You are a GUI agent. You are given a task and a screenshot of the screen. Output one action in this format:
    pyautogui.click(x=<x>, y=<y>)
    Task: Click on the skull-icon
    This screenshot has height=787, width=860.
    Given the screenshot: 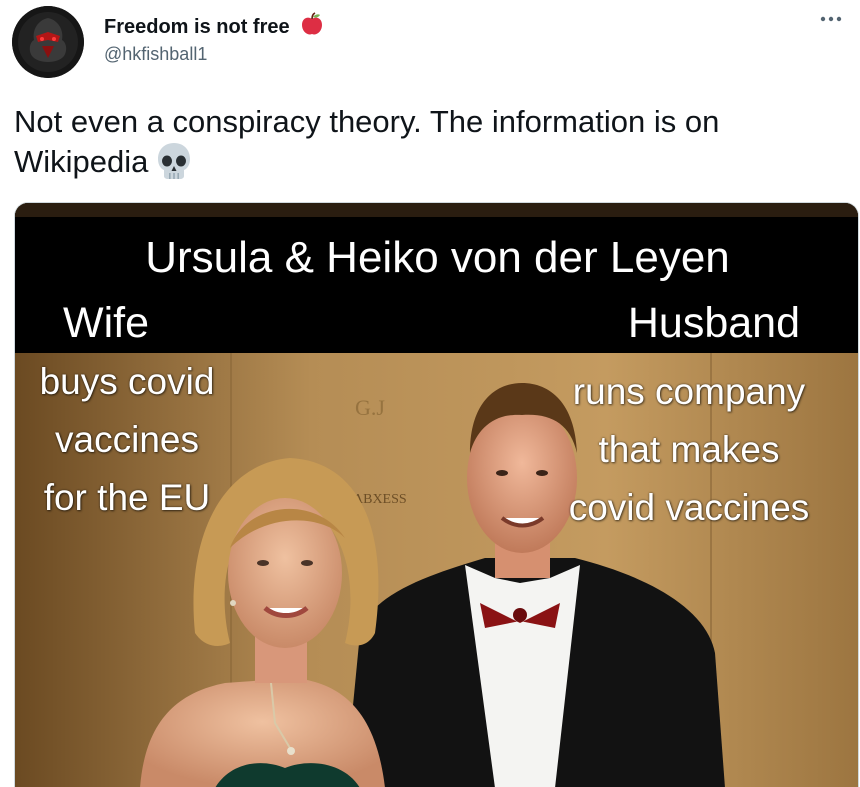 What is the action you would take?
    pyautogui.click(x=174, y=166)
    